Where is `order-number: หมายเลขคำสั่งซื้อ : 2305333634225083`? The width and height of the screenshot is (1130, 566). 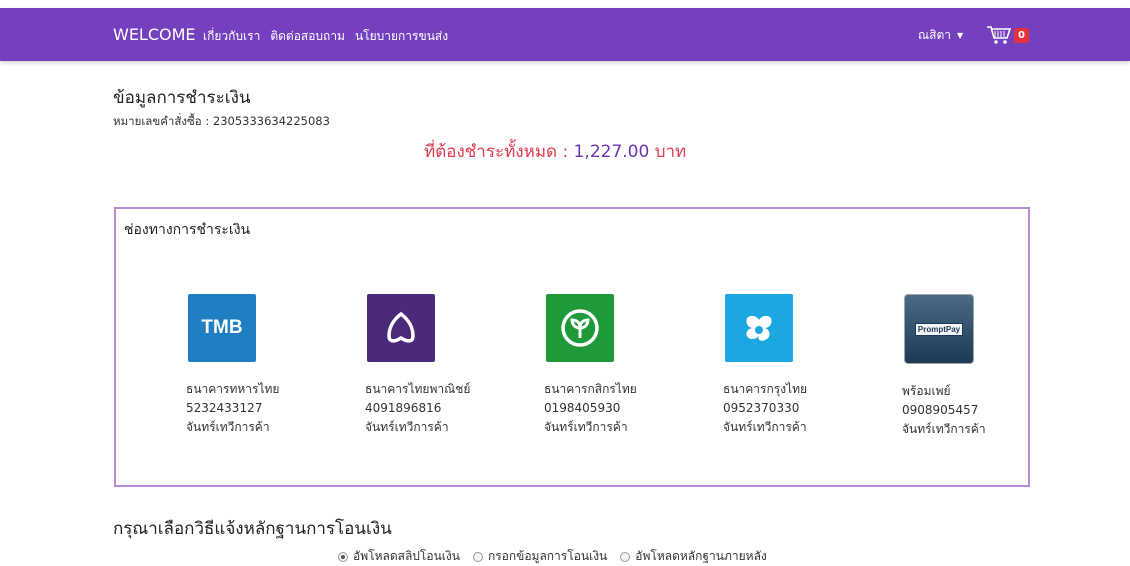 order-number: หมายเลขคำสั่งซื้อ : 2305333634225083 is located at coordinates (221, 121).